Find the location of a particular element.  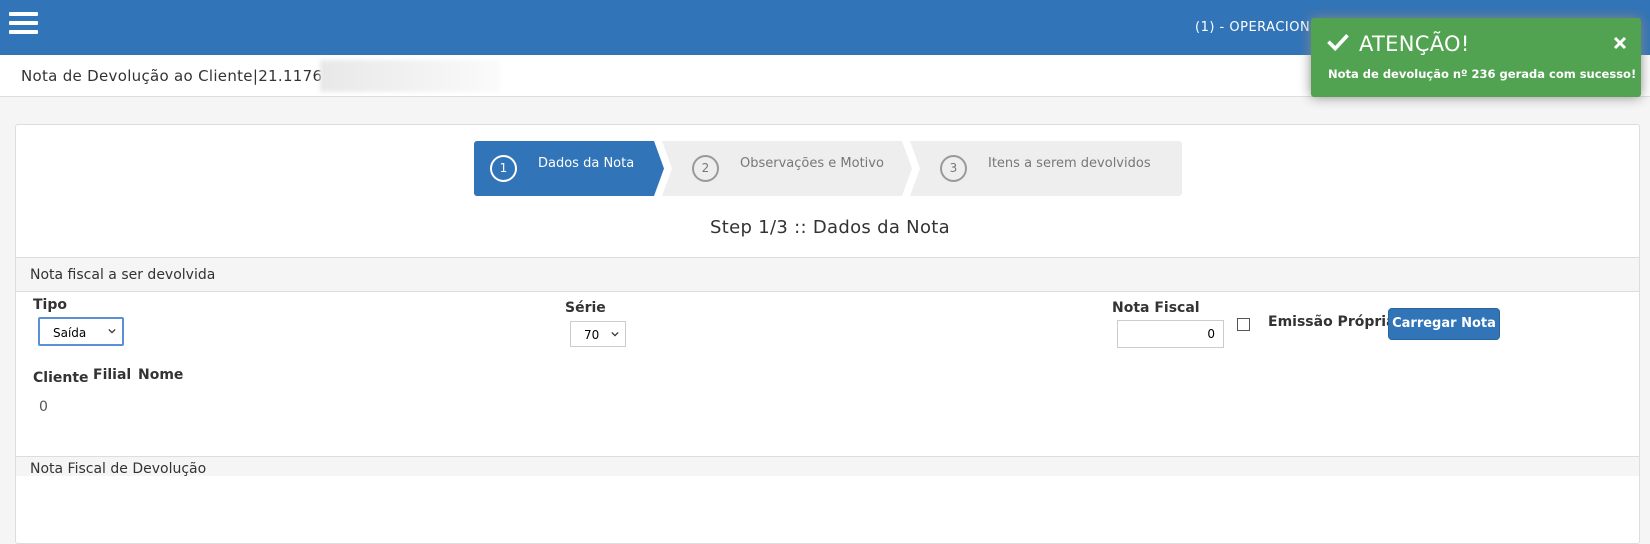

step-number: 1 is located at coordinates (503, 168).